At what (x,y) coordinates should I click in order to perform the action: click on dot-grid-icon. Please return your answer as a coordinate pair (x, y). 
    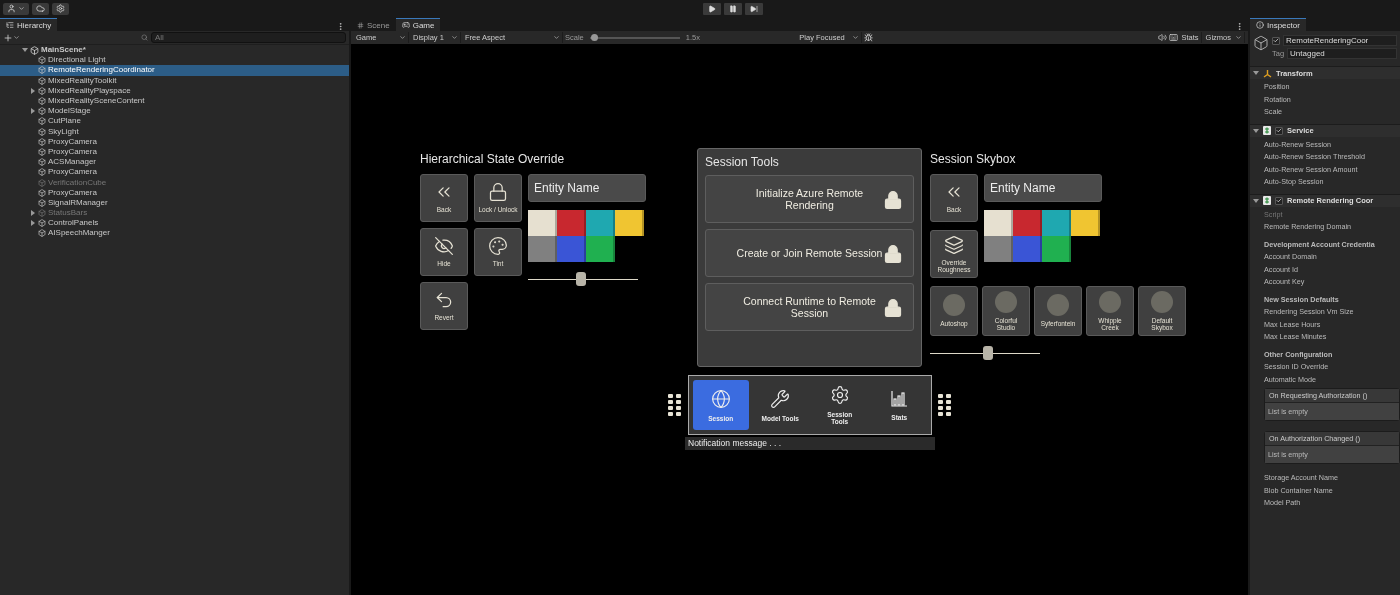
    Looking at the image, I should click on (675, 405).